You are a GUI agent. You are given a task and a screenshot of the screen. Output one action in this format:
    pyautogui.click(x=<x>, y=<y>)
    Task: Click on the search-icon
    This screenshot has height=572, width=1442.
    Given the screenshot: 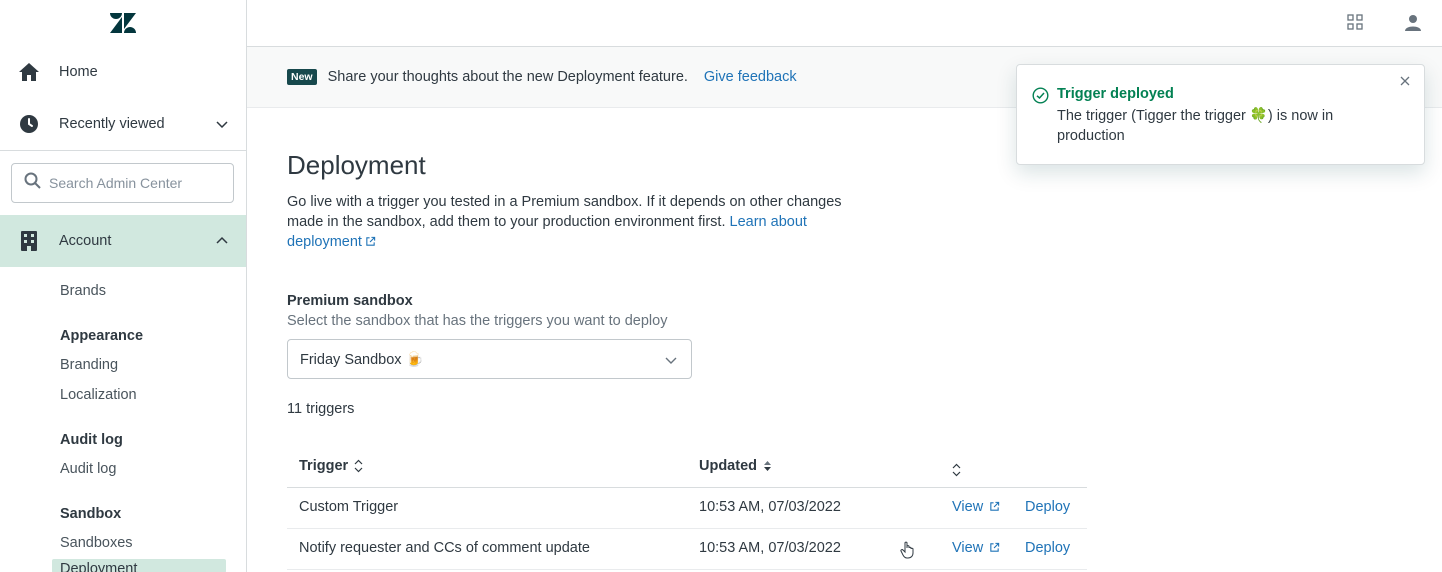 What is the action you would take?
    pyautogui.click(x=32, y=183)
    